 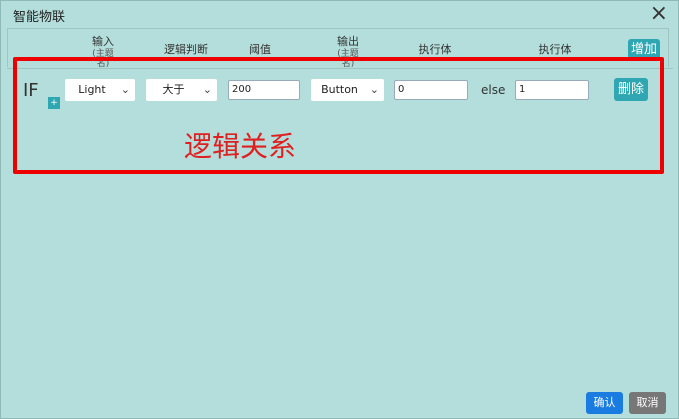 What do you see at coordinates (348, 41) in the screenshot?
I see `header-output-label: 输出` at bounding box center [348, 41].